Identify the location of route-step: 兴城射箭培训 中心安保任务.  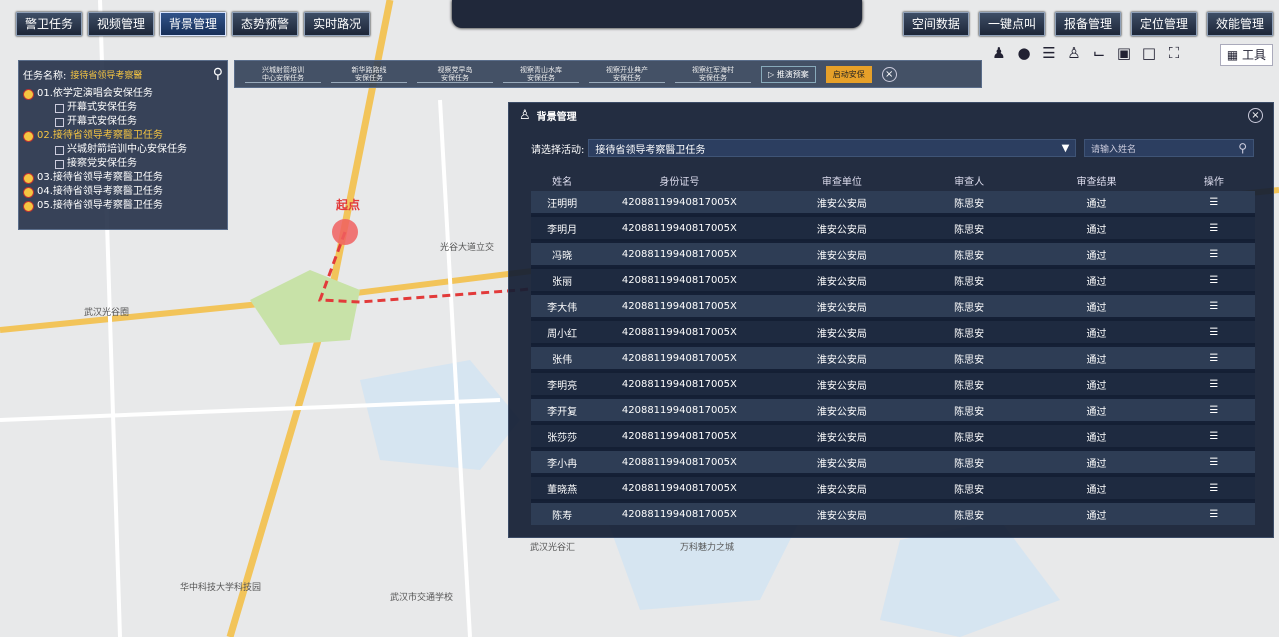
(283, 74).